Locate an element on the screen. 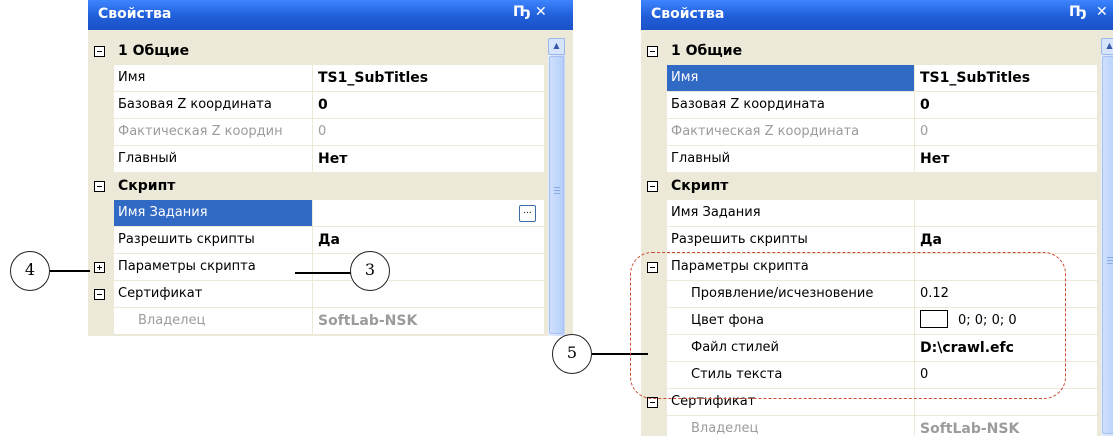  property-name: Фактическая Z координата is located at coordinates (791, 132).